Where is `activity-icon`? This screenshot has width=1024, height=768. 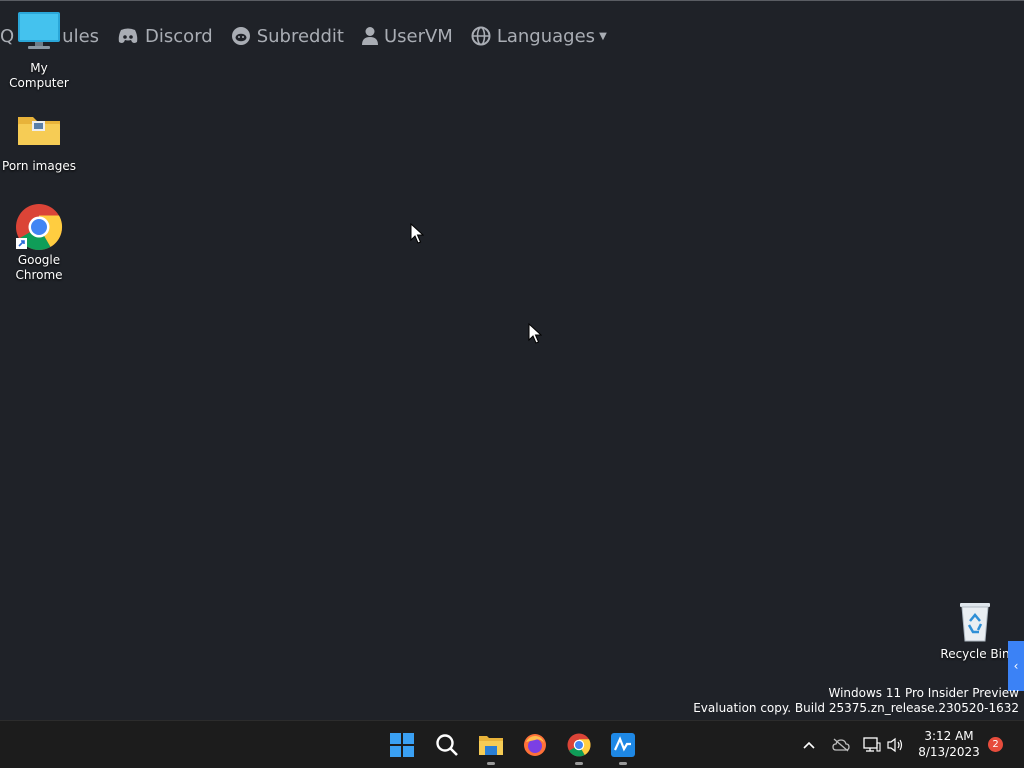 activity-icon is located at coordinates (623, 745).